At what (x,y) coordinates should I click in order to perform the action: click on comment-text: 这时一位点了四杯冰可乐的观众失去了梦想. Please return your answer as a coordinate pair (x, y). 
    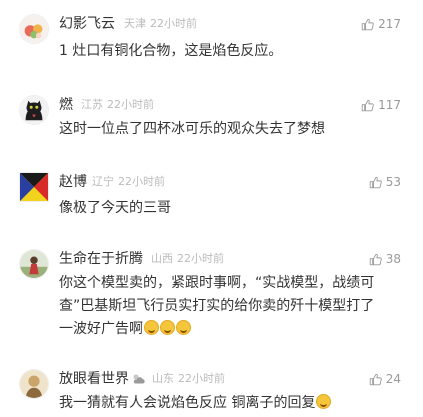
    Looking at the image, I should click on (192, 129).